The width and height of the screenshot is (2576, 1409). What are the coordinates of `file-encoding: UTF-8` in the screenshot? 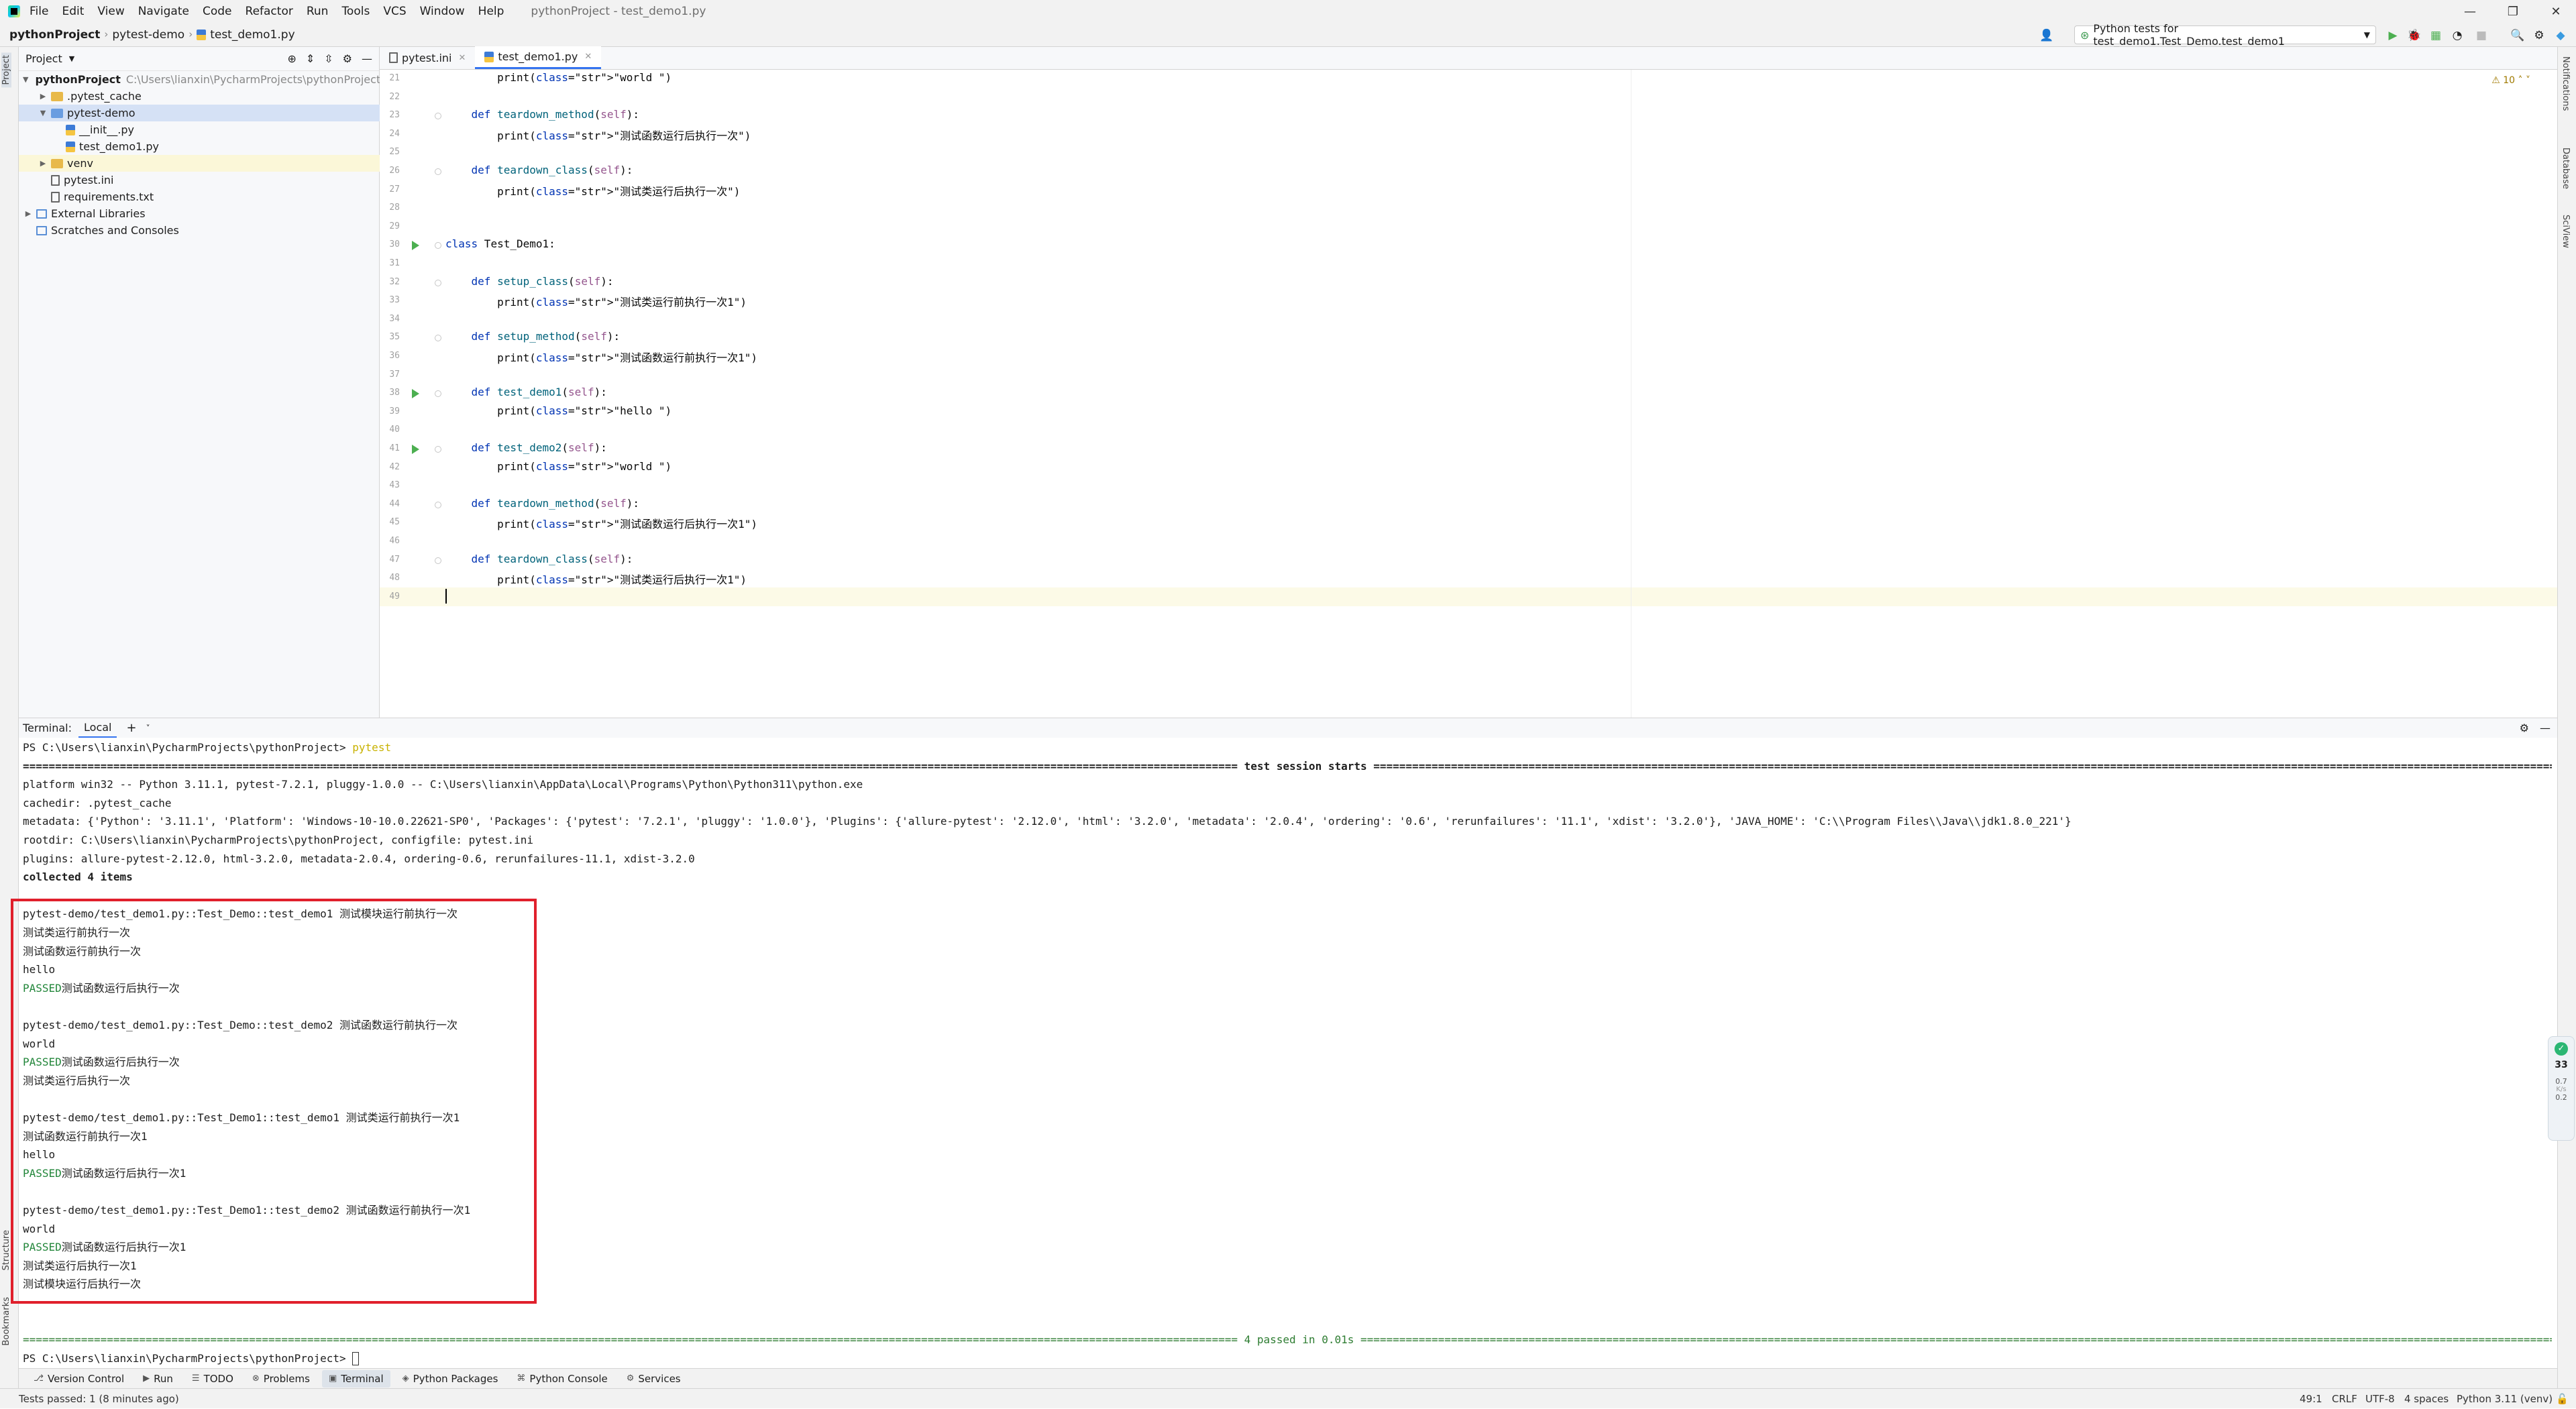 It's located at (2380, 1399).